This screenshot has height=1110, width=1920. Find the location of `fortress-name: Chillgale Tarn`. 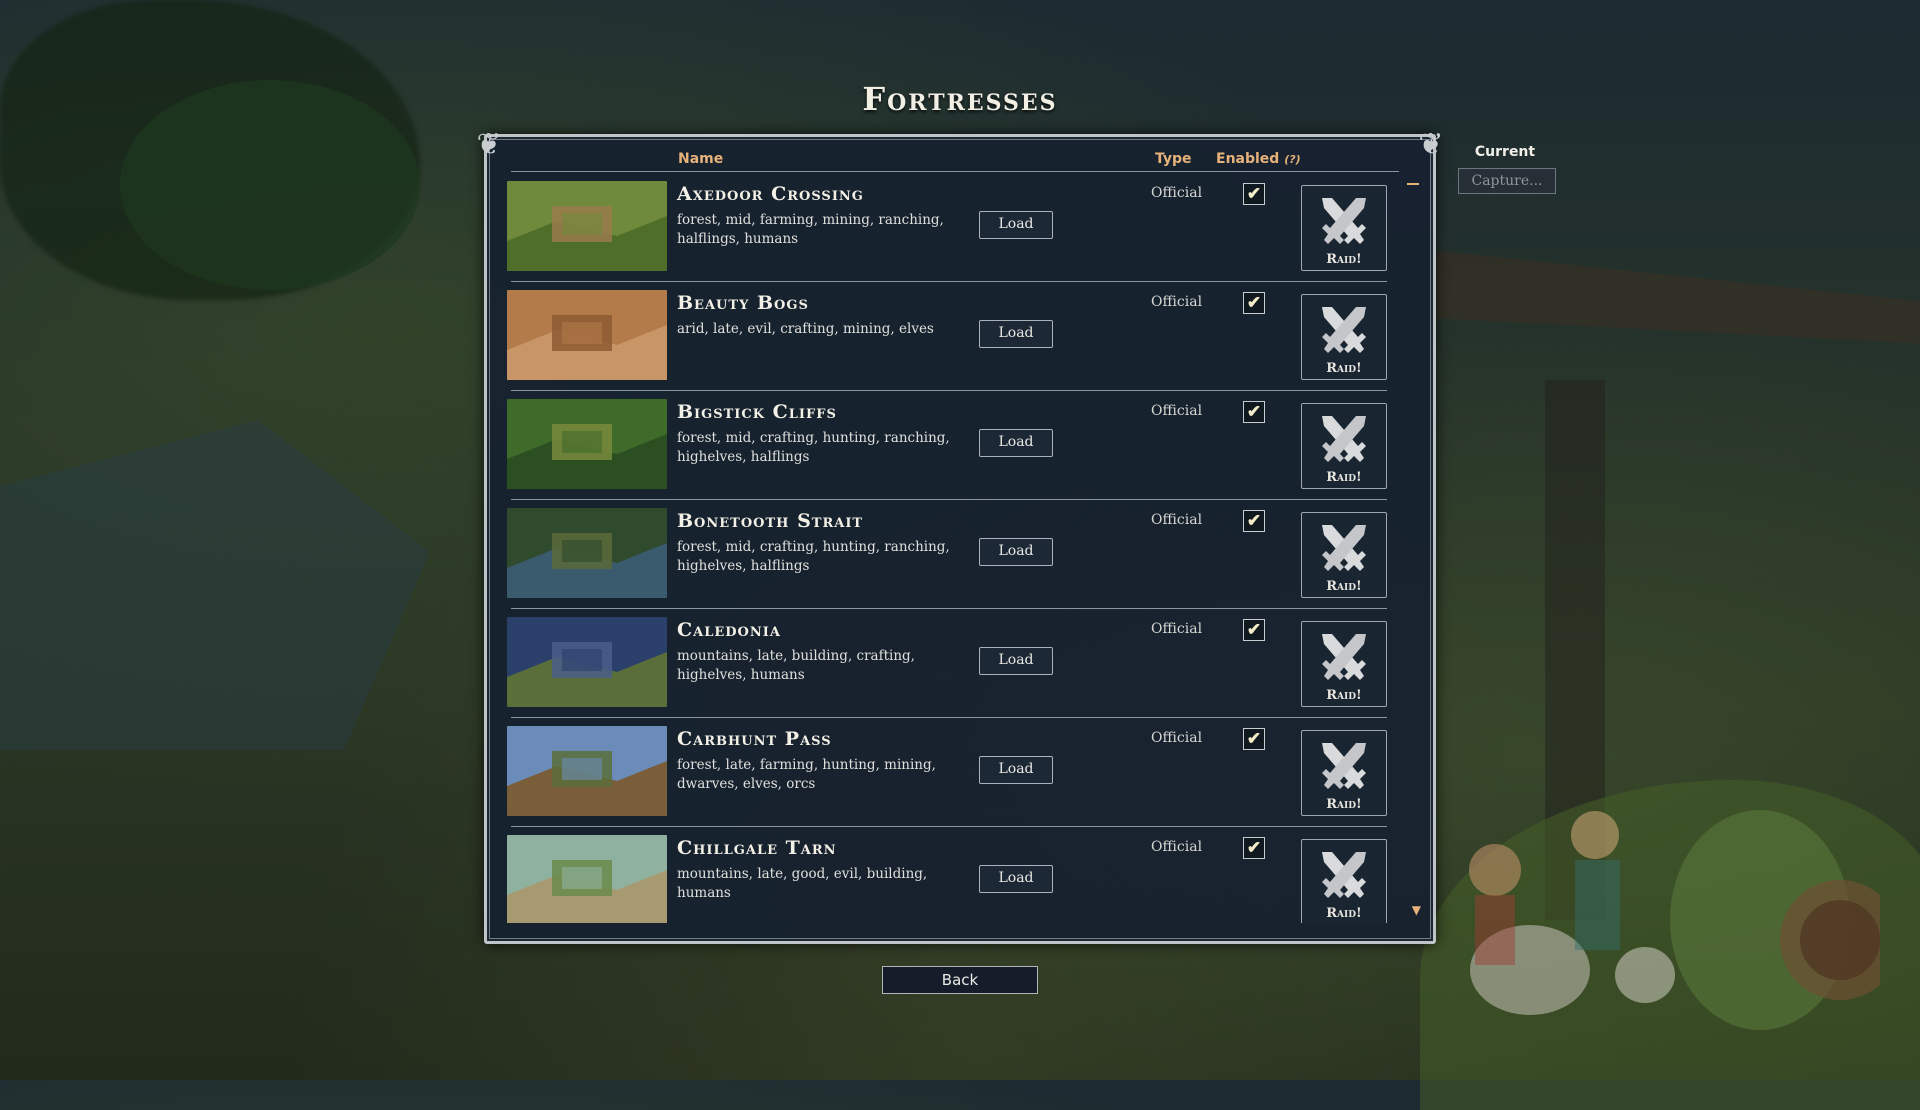

fortress-name: Chillgale Tarn is located at coordinates (757, 848).